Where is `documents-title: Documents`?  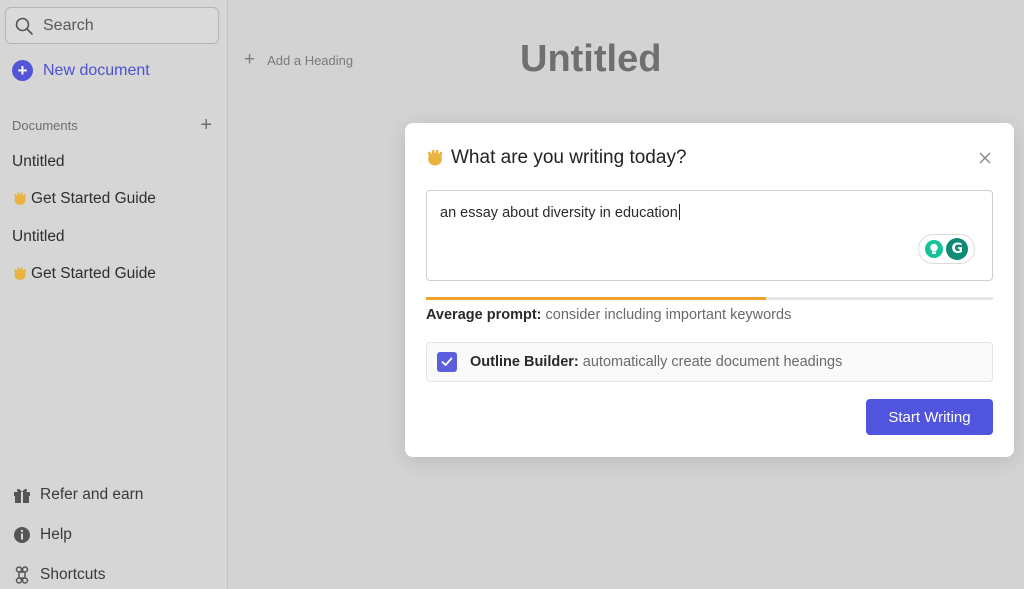 documents-title: Documents is located at coordinates (45, 125).